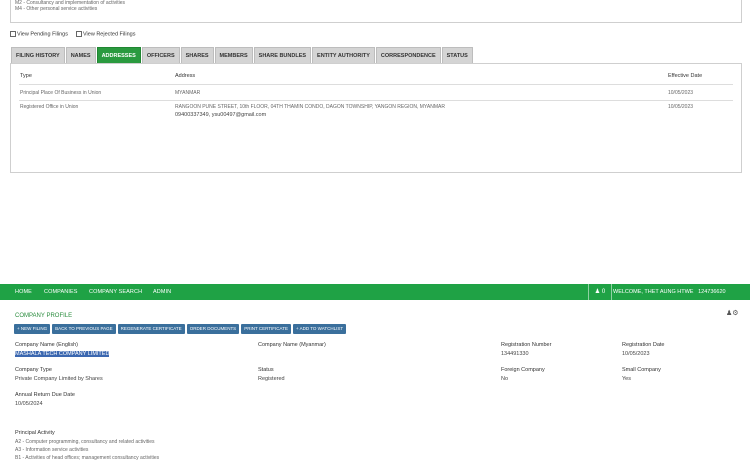  I want to click on print-certificate-button: PRINT CERTIFICATE, so click(266, 329).